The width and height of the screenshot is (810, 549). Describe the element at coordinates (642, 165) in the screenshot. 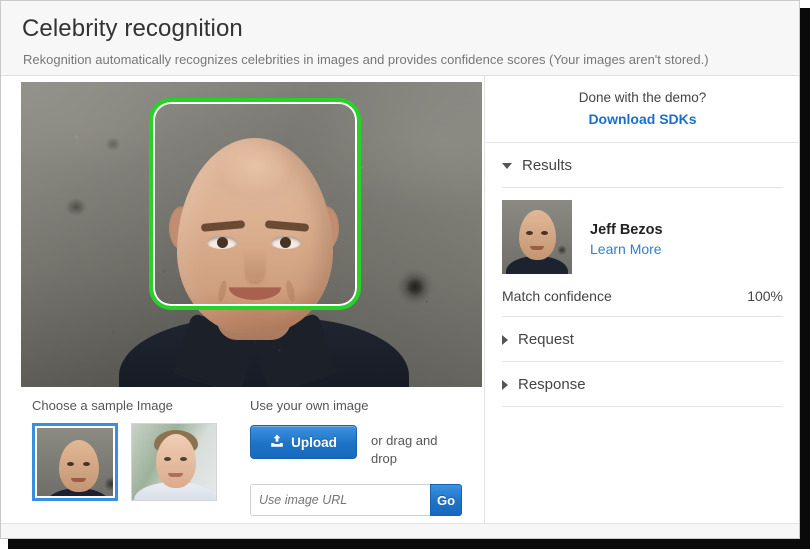

I see `results-accordion-header: Results` at that location.